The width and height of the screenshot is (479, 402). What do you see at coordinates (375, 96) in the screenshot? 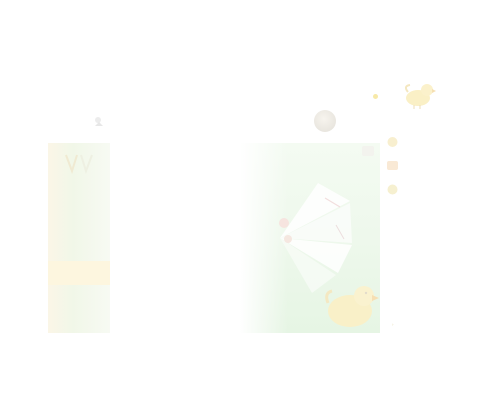
I see `notification-dot` at bounding box center [375, 96].